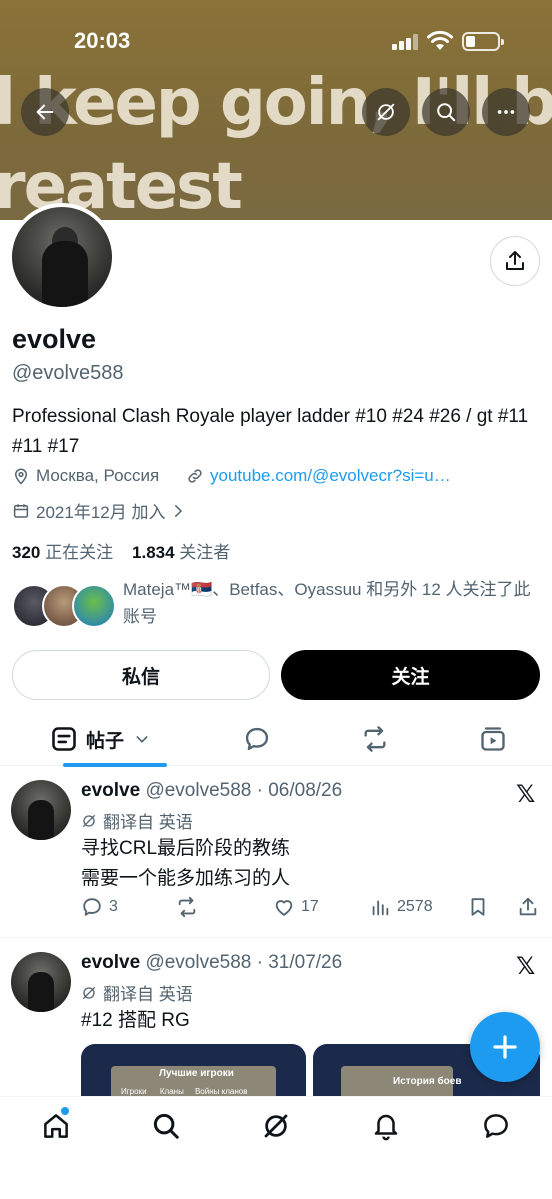 This screenshot has width=552, height=1199. Describe the element at coordinates (284, 908) in the screenshot. I see `heart-icon` at that location.